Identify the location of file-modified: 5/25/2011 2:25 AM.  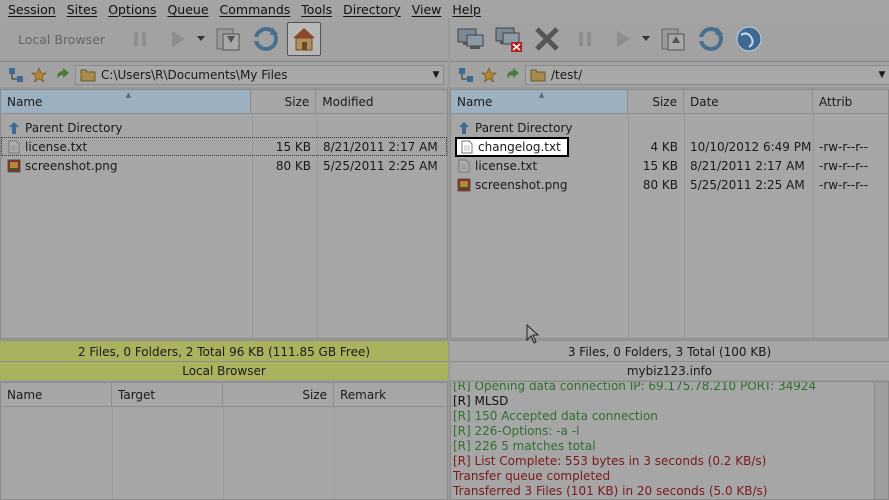
(380, 165).